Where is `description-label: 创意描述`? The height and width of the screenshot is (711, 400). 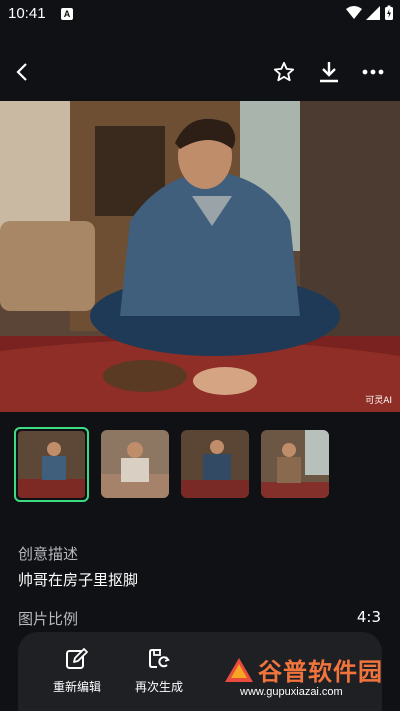 description-label: 创意描述 is located at coordinates (48, 554).